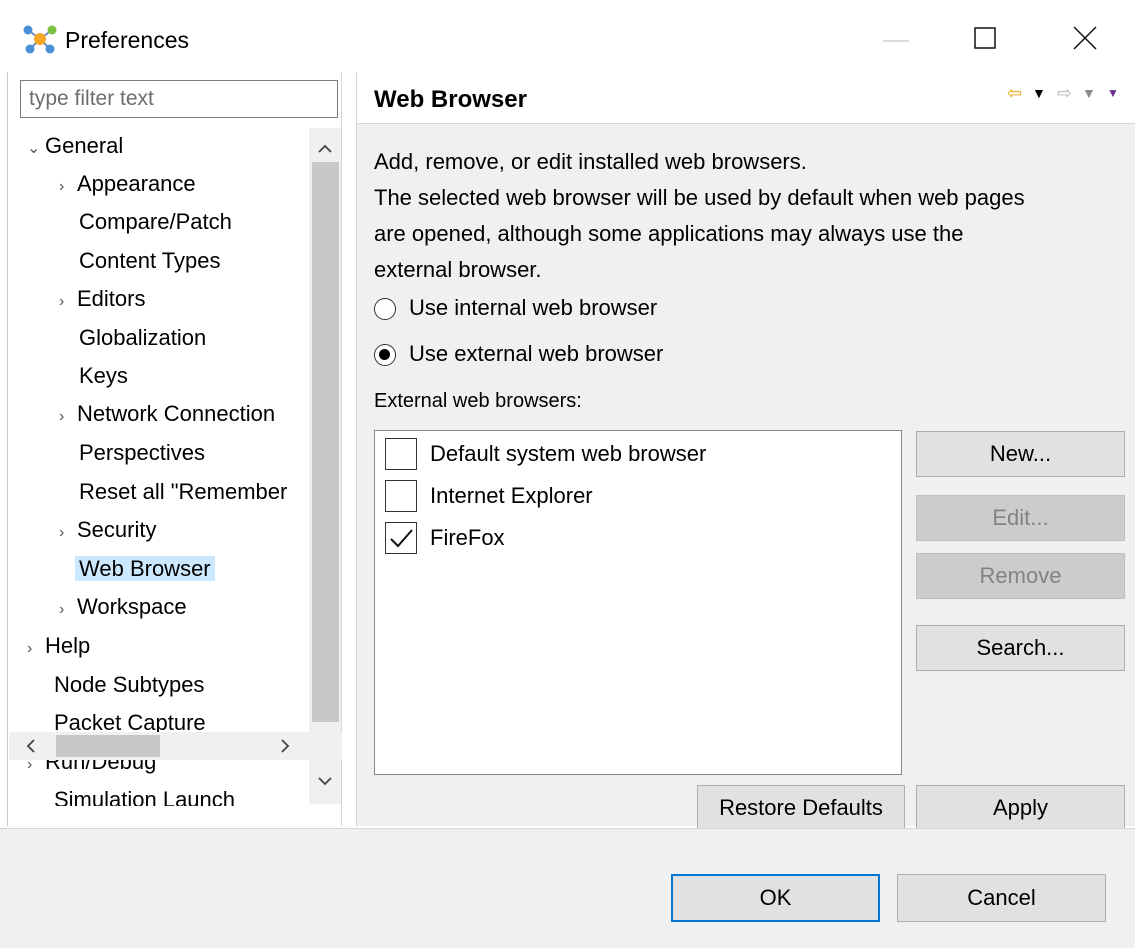 This screenshot has height=948, width=1135. Describe the element at coordinates (127, 184) in the screenshot. I see `tree-item-appearance: › Appearance` at that location.